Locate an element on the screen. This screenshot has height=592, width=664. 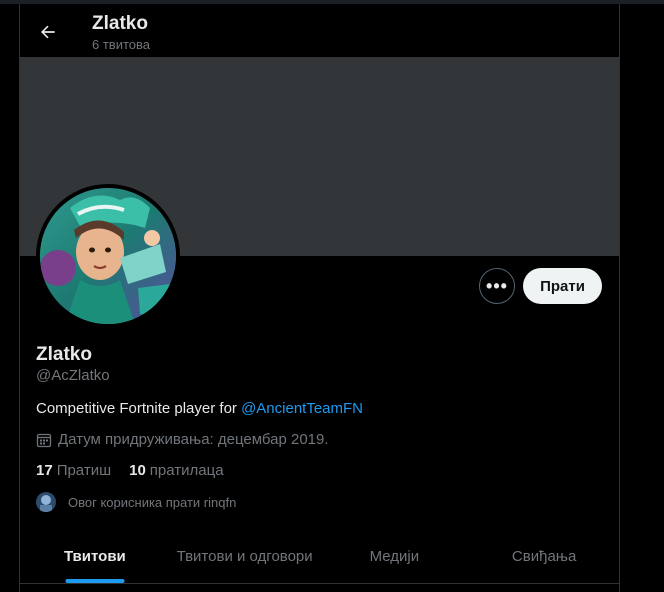
tab-label: Твитови и одговори is located at coordinates (244, 556).